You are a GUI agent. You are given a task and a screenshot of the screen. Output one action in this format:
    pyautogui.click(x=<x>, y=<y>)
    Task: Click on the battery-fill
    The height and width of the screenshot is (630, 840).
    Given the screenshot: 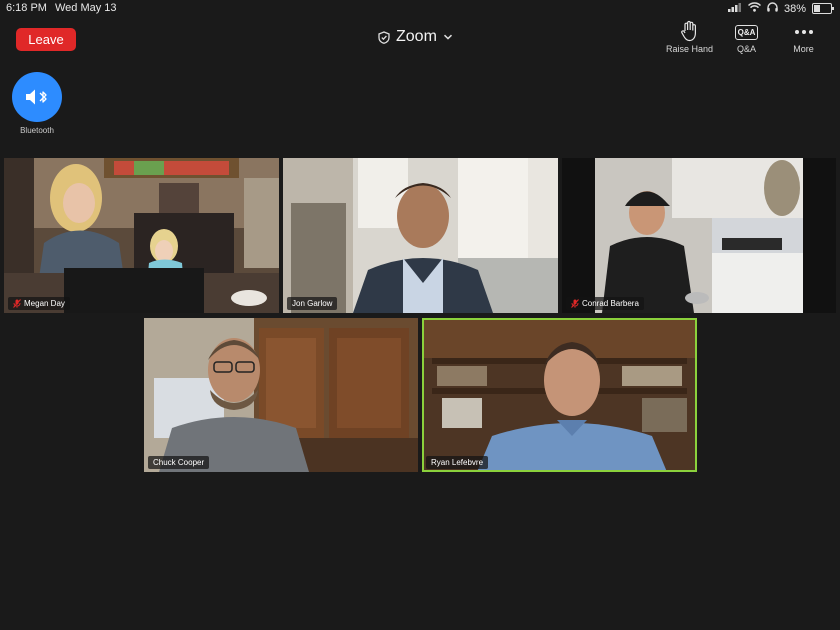 What is the action you would take?
    pyautogui.click(x=817, y=8)
    